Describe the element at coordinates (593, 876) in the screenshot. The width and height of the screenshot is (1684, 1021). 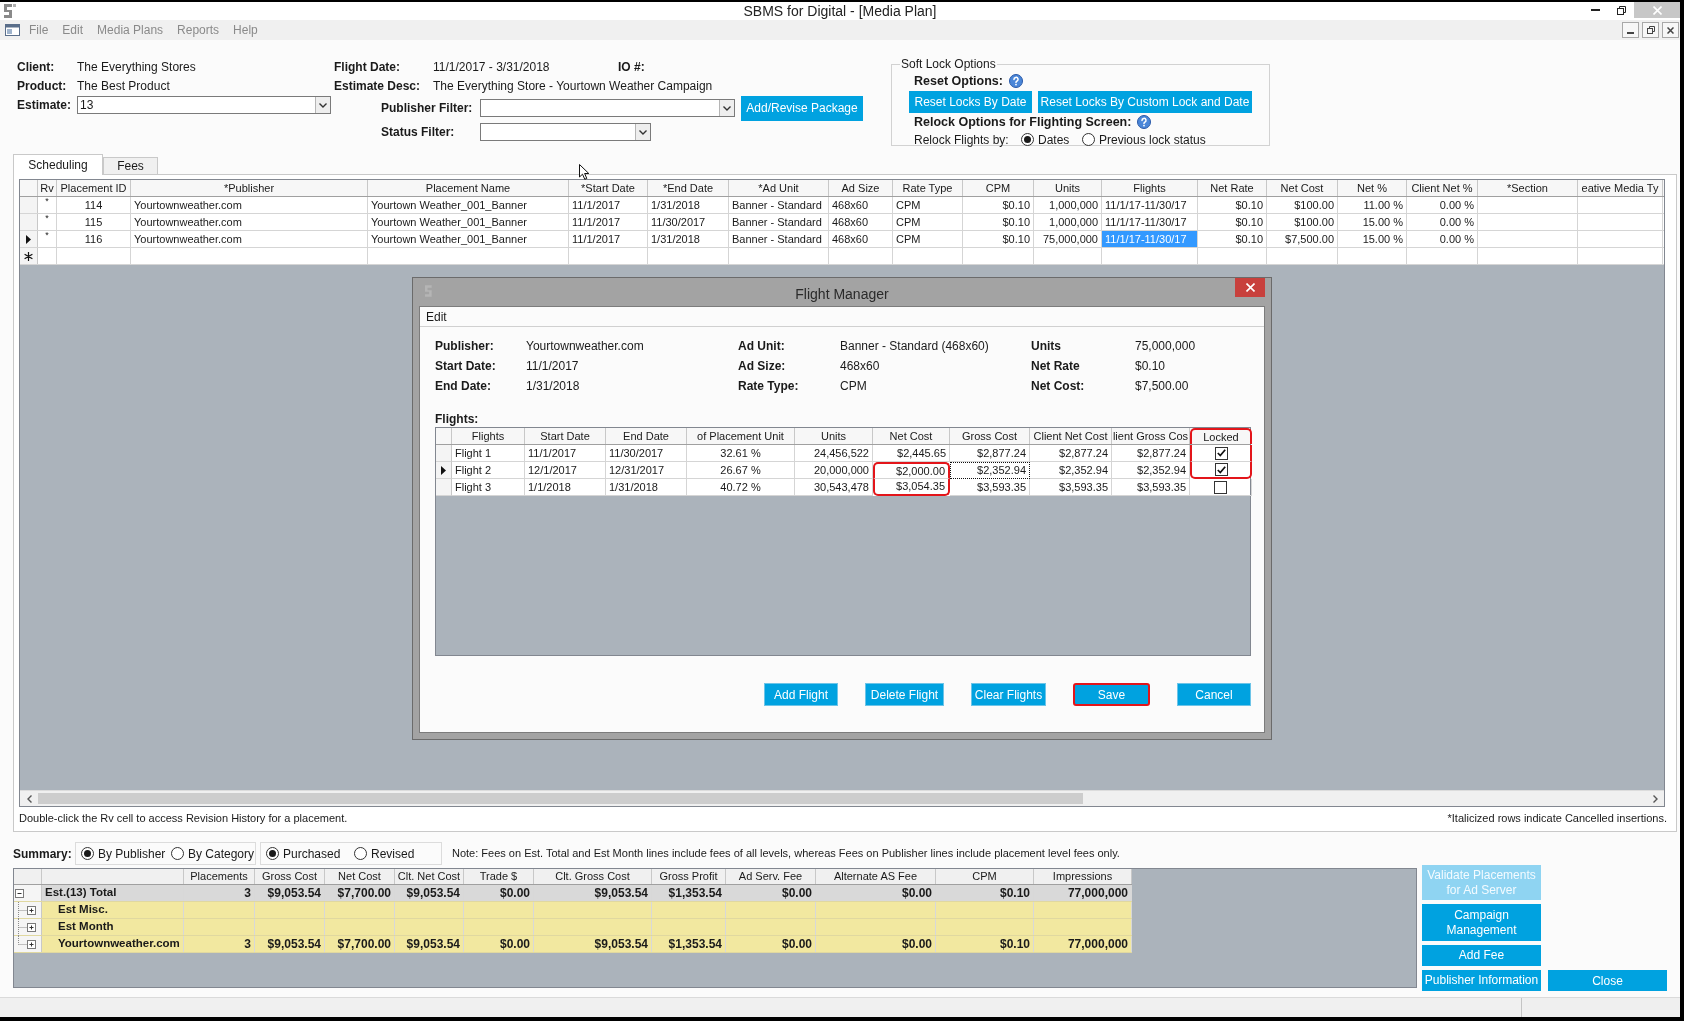
I see `column-header: Clt. Gross Cost` at that location.